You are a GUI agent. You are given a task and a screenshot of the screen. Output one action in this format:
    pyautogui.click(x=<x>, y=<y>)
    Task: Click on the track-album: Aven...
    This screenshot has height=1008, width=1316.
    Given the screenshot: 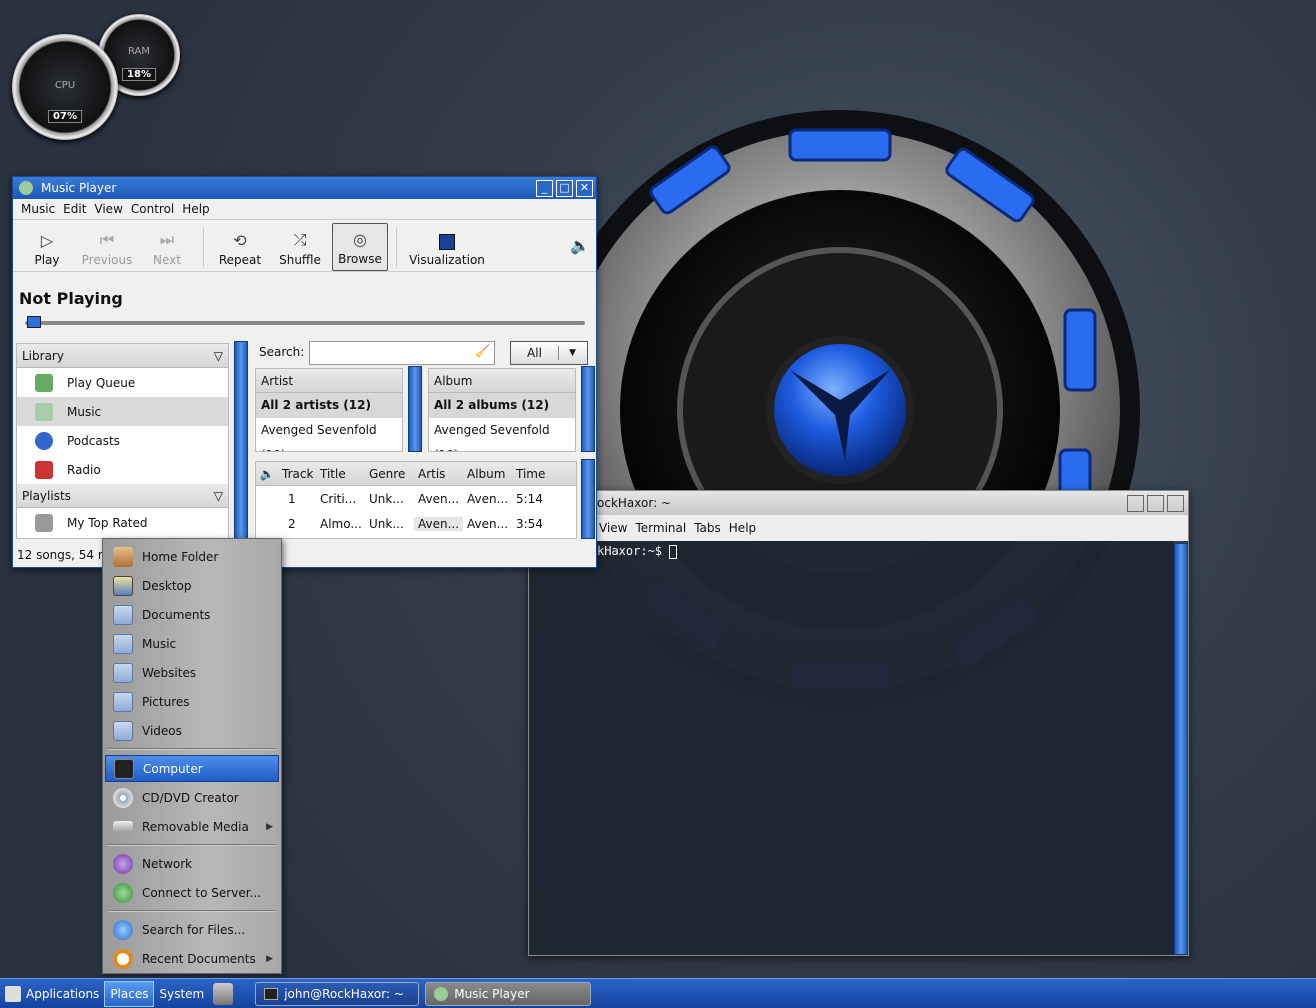 What is the action you would take?
    pyautogui.click(x=488, y=498)
    